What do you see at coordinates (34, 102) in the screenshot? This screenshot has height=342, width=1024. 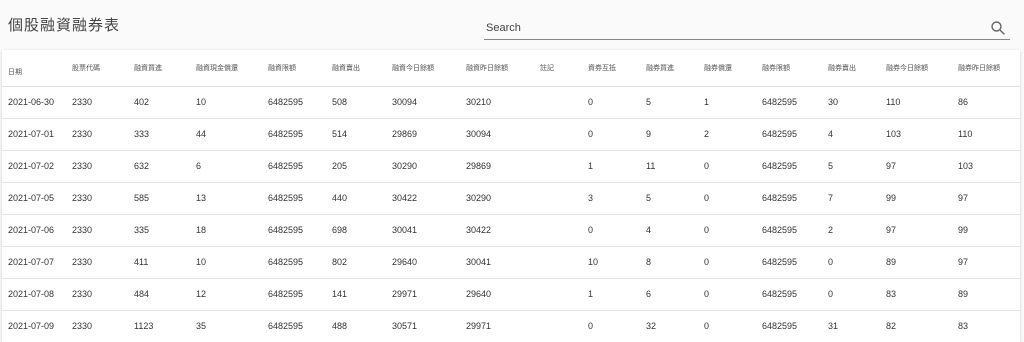 I see `date-cell: 2021-06-30` at bounding box center [34, 102].